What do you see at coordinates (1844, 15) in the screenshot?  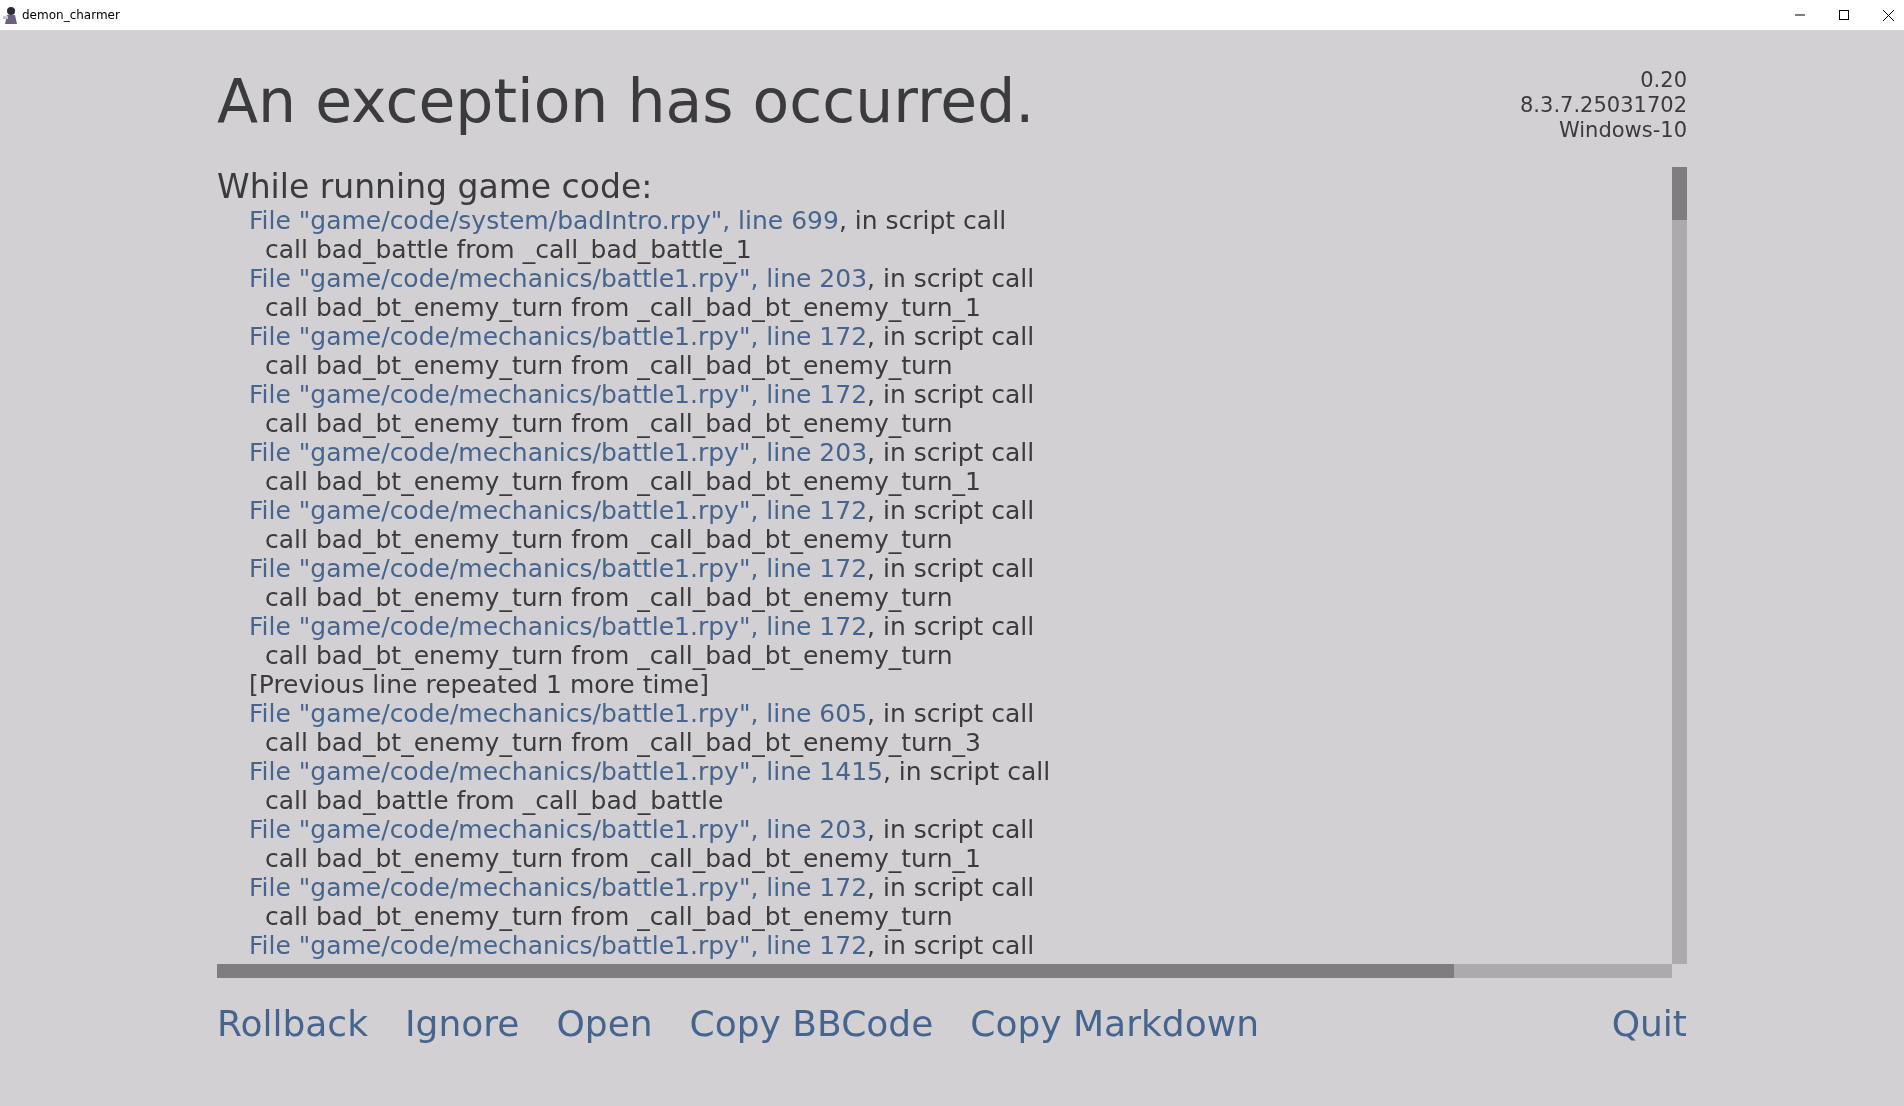 I see `maximize-icon` at bounding box center [1844, 15].